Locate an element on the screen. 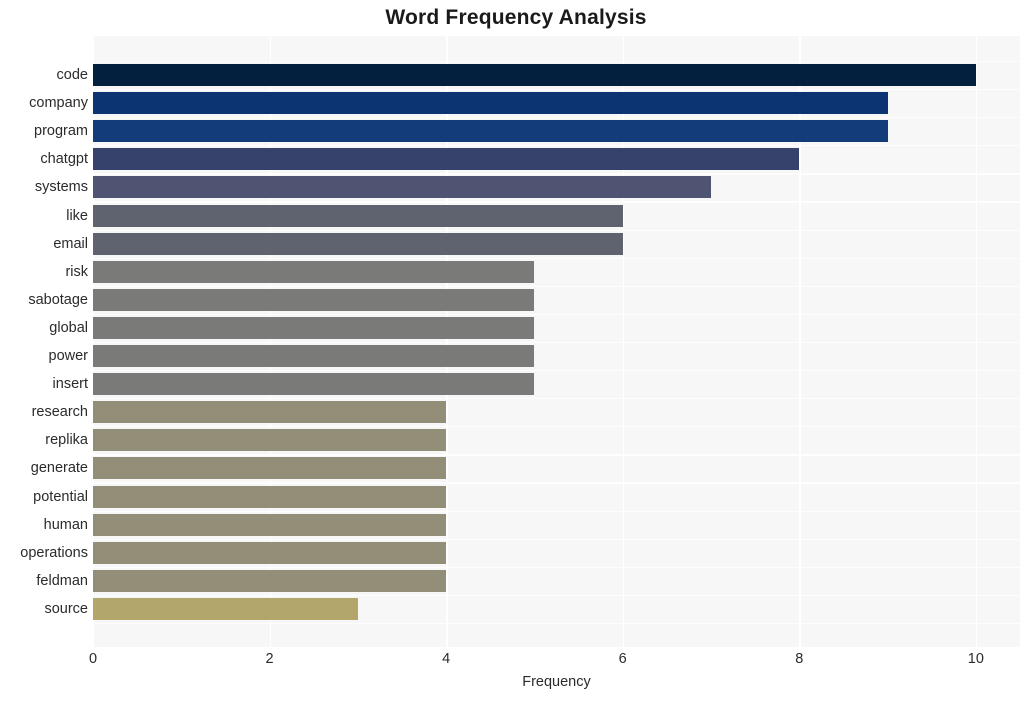 The height and width of the screenshot is (701, 1032). y-tick-label: like is located at coordinates (77, 215).